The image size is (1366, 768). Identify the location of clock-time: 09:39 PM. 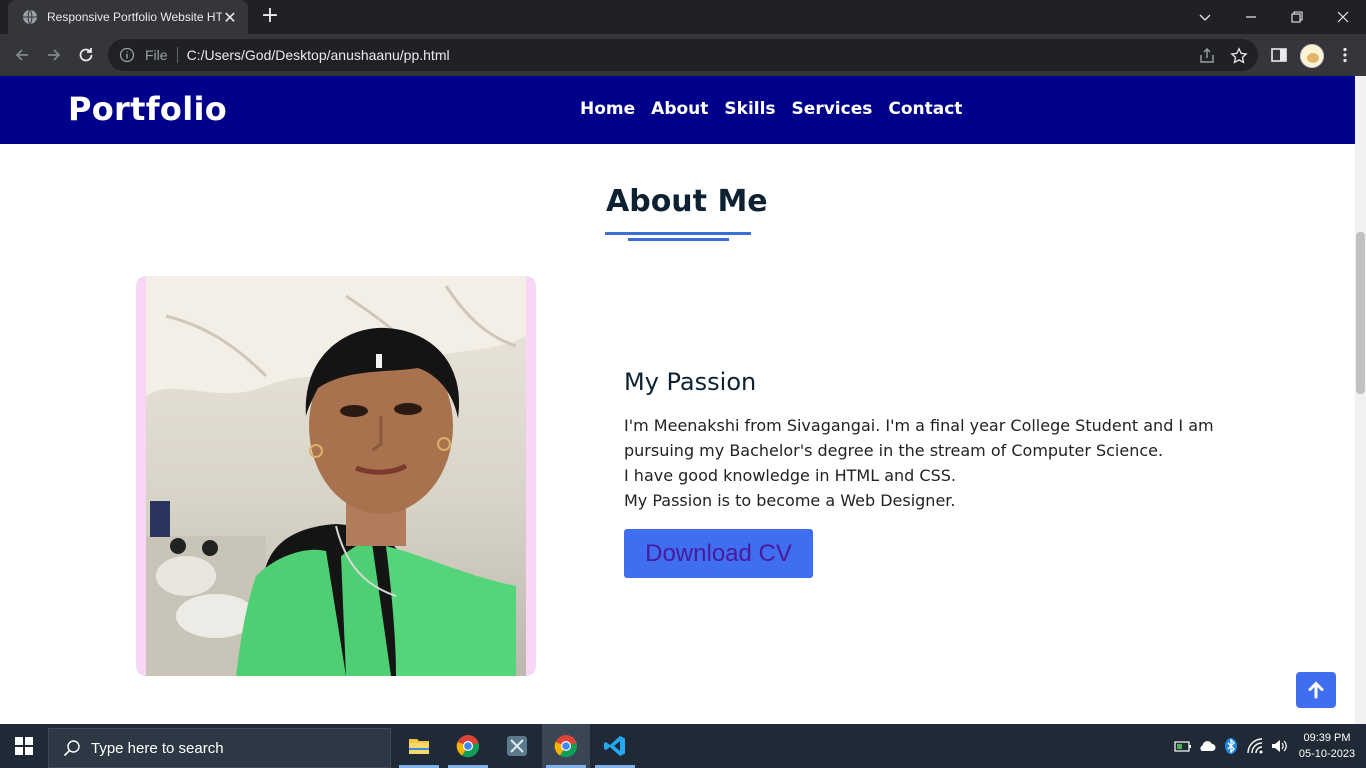
(1327, 738).